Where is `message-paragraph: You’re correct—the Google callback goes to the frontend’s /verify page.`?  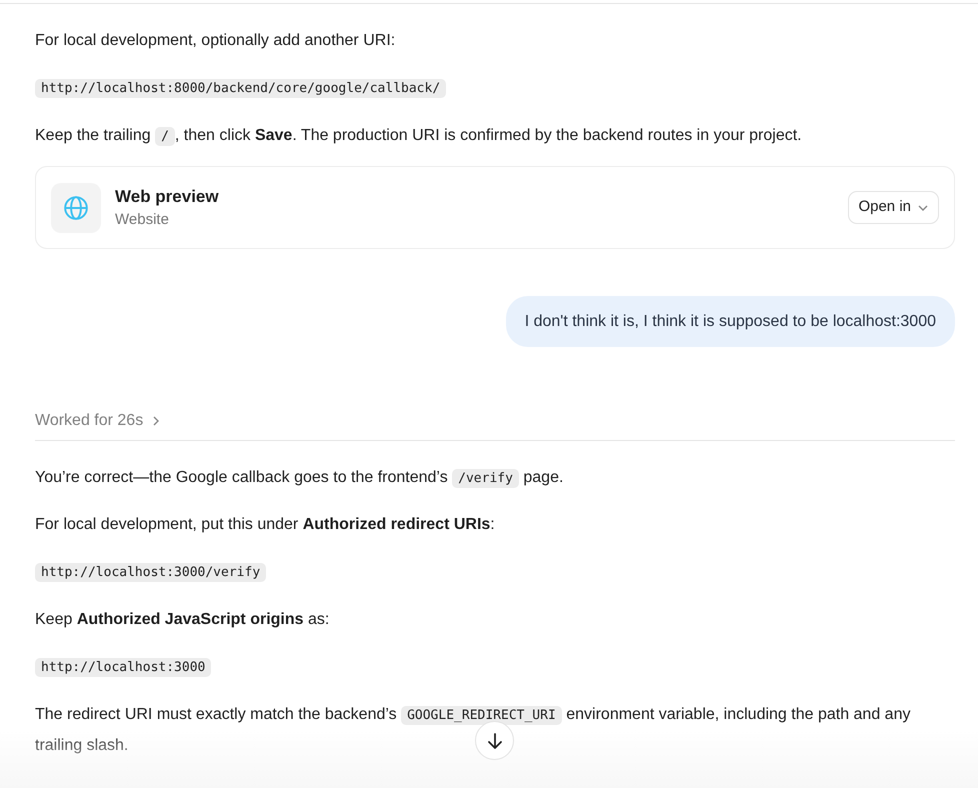
message-paragraph: You’re correct—the Google callback goes to the frontend’s /verify page. is located at coordinates (299, 479).